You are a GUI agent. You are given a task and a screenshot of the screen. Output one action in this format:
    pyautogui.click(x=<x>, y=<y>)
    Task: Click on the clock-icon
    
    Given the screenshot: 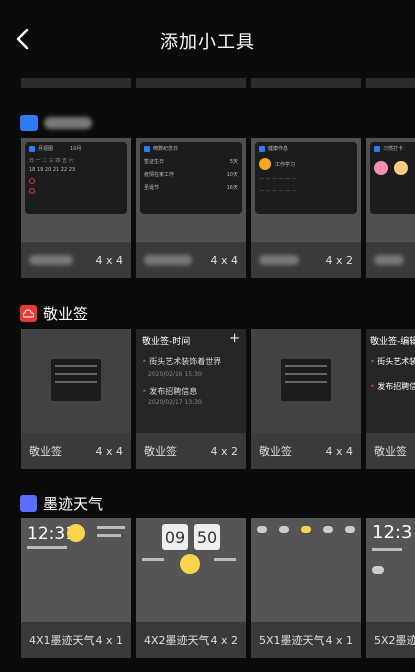 What is the action you would take?
    pyautogui.click(x=265, y=164)
    